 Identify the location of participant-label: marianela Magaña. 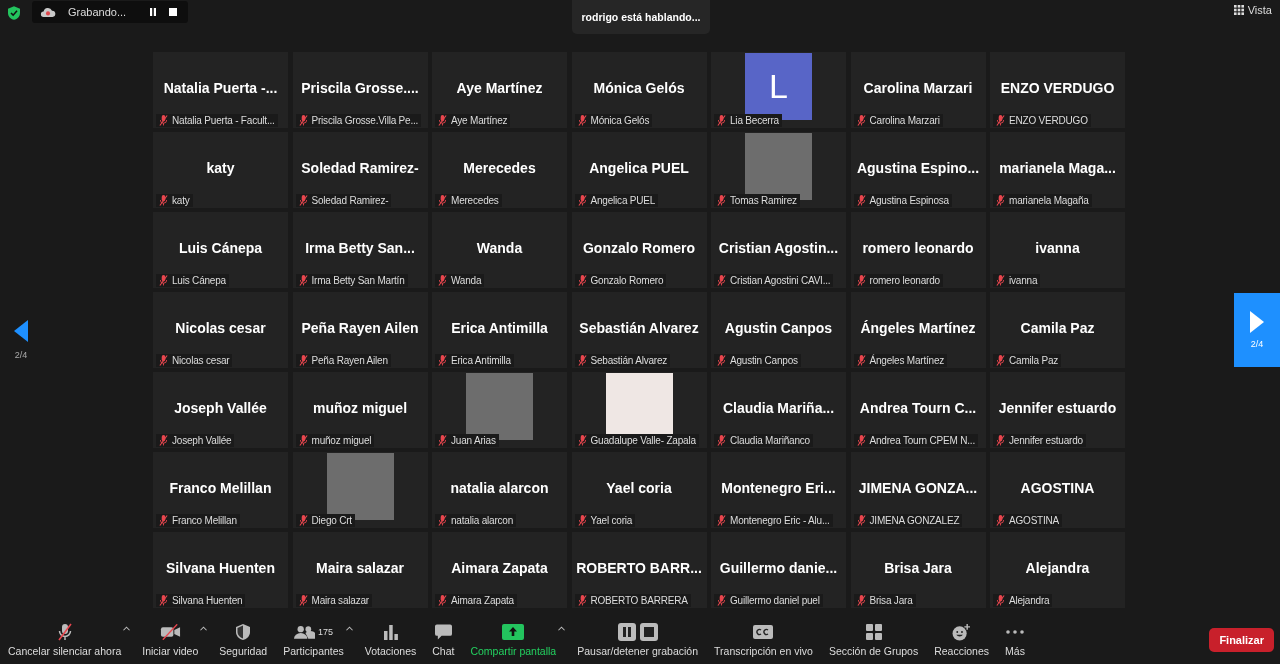
(1049, 200).